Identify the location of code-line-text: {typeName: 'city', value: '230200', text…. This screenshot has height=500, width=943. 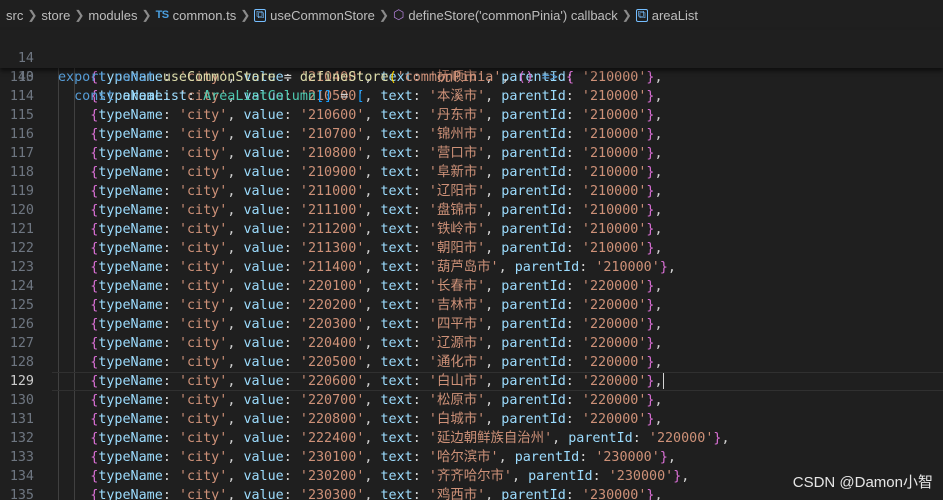
(390, 476).